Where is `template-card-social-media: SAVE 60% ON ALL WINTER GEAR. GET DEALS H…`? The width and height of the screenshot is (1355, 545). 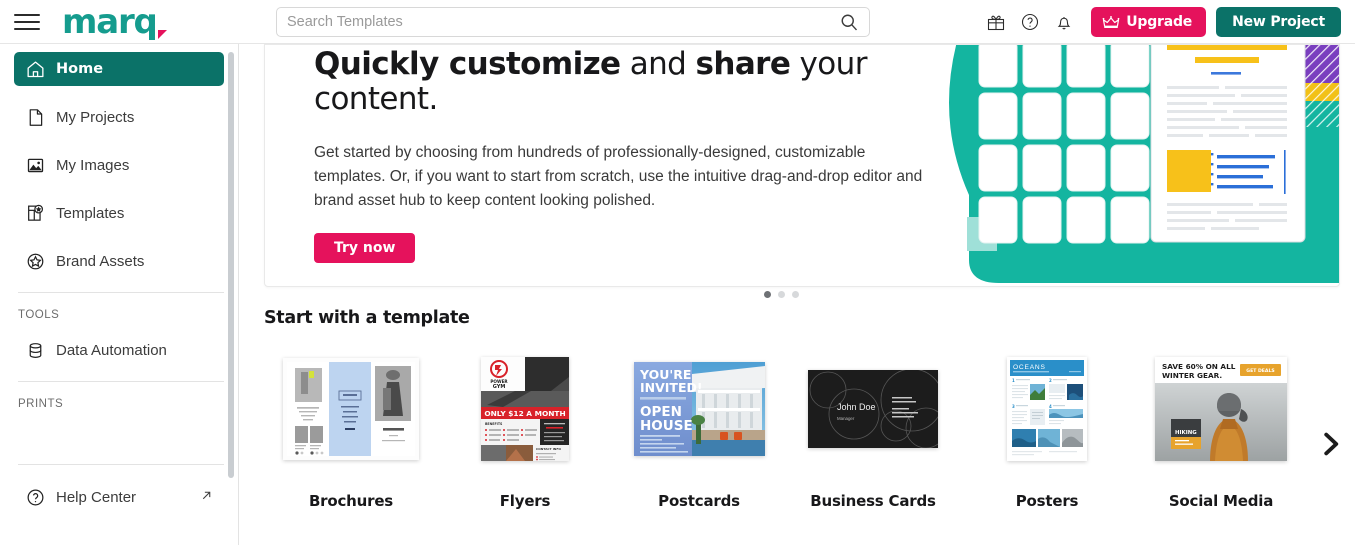
template-card-social-media: SAVE 60% ON ALL WINTER GEAR. GET DEALS H… is located at coordinates (1221, 436).